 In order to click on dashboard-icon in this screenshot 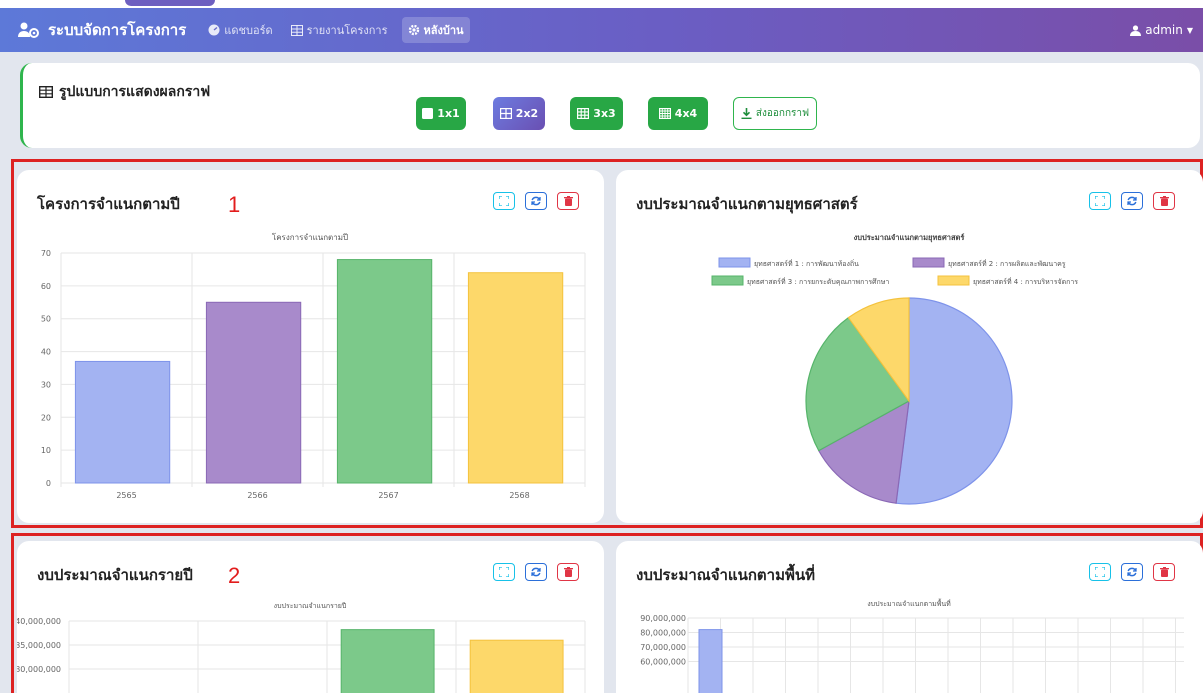, I will do `click(214, 30)`.